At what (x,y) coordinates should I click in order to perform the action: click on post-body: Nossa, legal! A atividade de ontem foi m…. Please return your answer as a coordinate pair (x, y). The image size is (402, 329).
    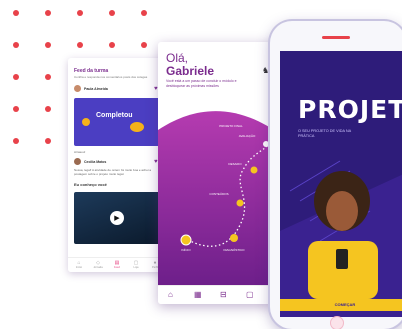
    Looking at the image, I should click on (113, 172).